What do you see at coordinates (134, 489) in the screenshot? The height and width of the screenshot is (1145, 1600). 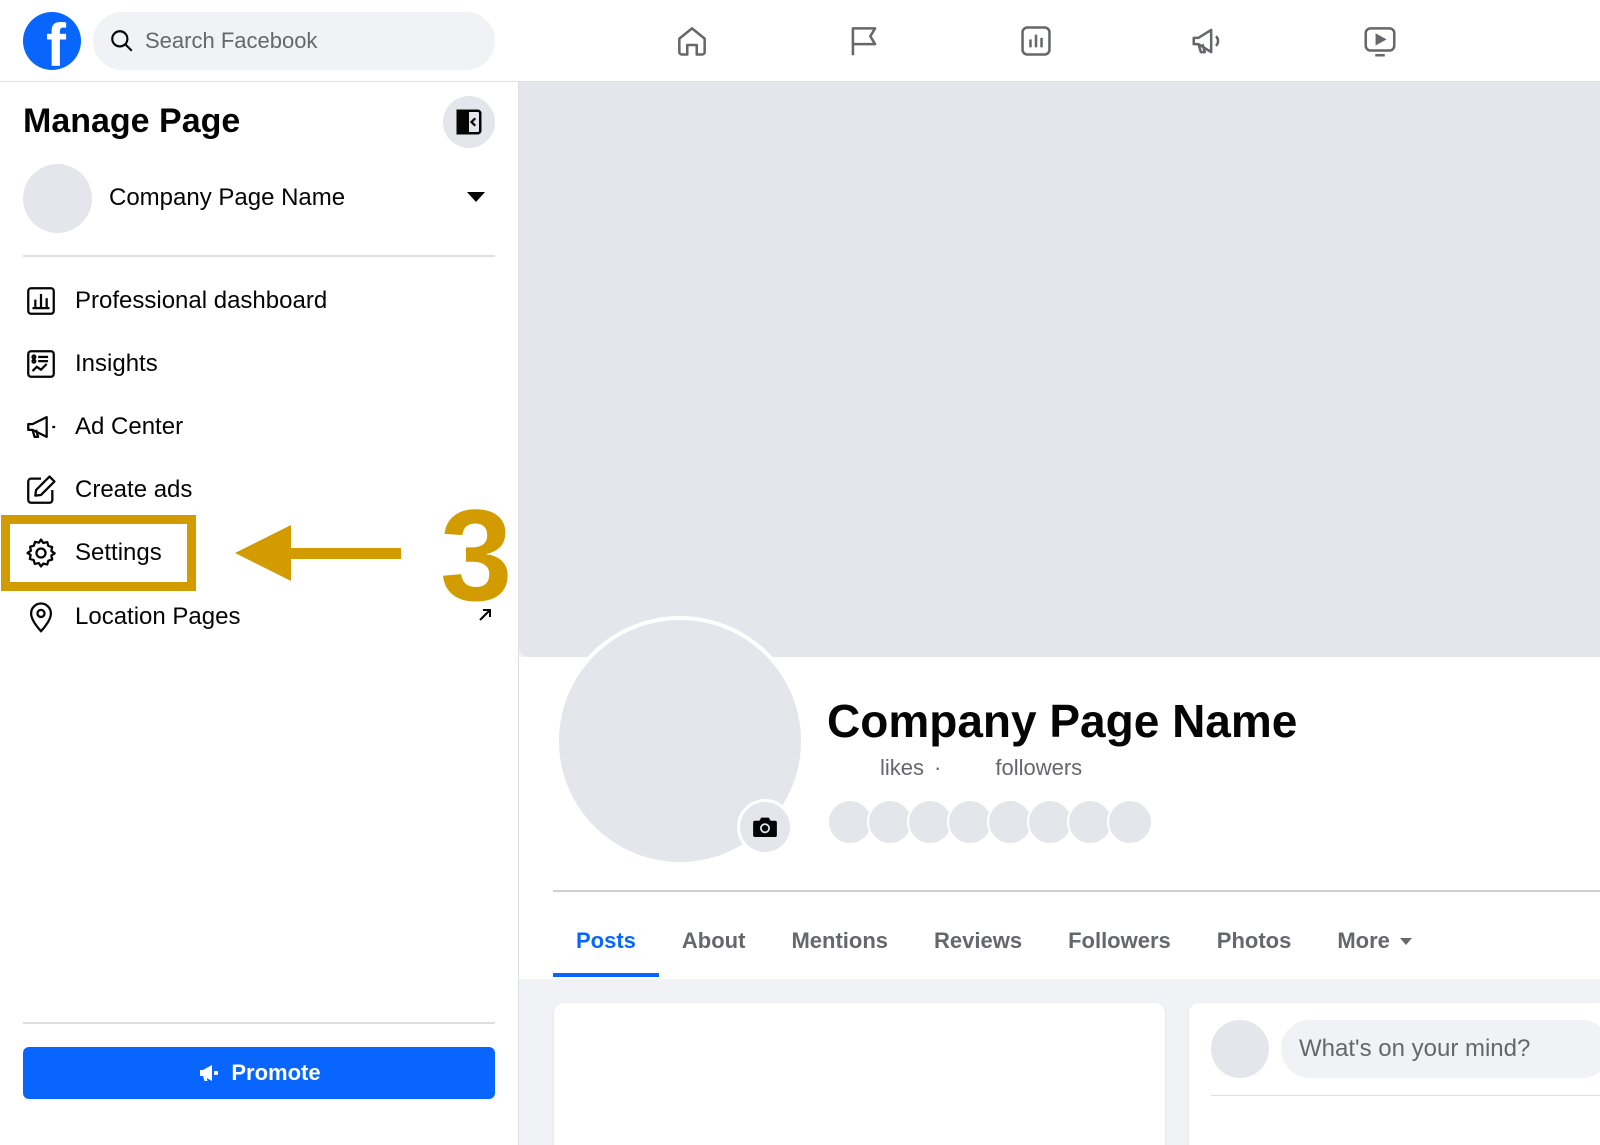 I see `sidebar-item-label: Create ads` at bounding box center [134, 489].